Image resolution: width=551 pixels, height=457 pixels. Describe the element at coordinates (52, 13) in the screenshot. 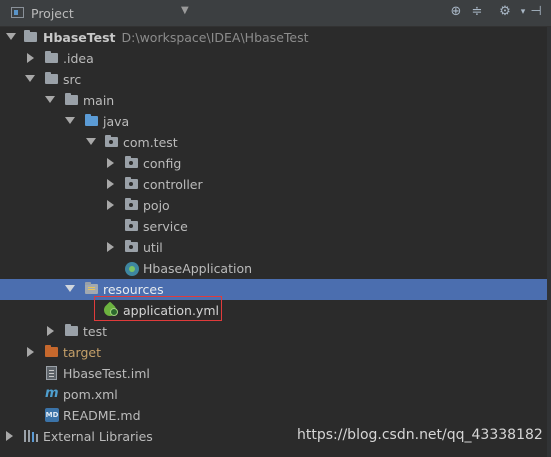

I see `project-view-title: Project` at that location.